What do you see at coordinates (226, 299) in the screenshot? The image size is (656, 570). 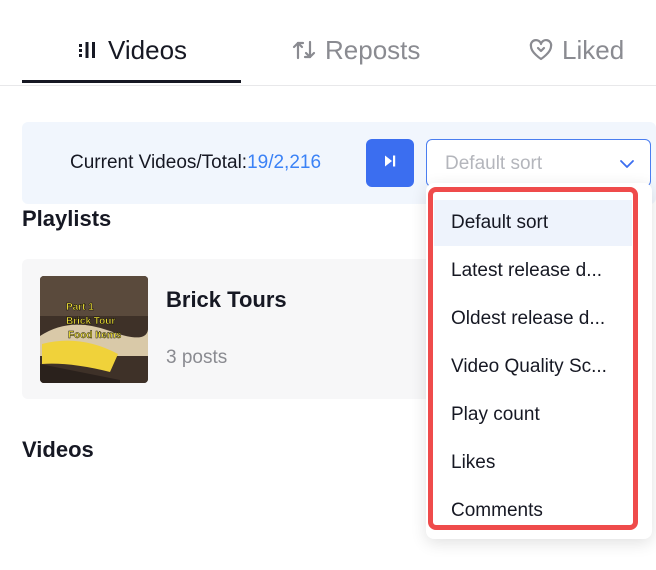 I see `playlist-name: Brick Tours` at bounding box center [226, 299].